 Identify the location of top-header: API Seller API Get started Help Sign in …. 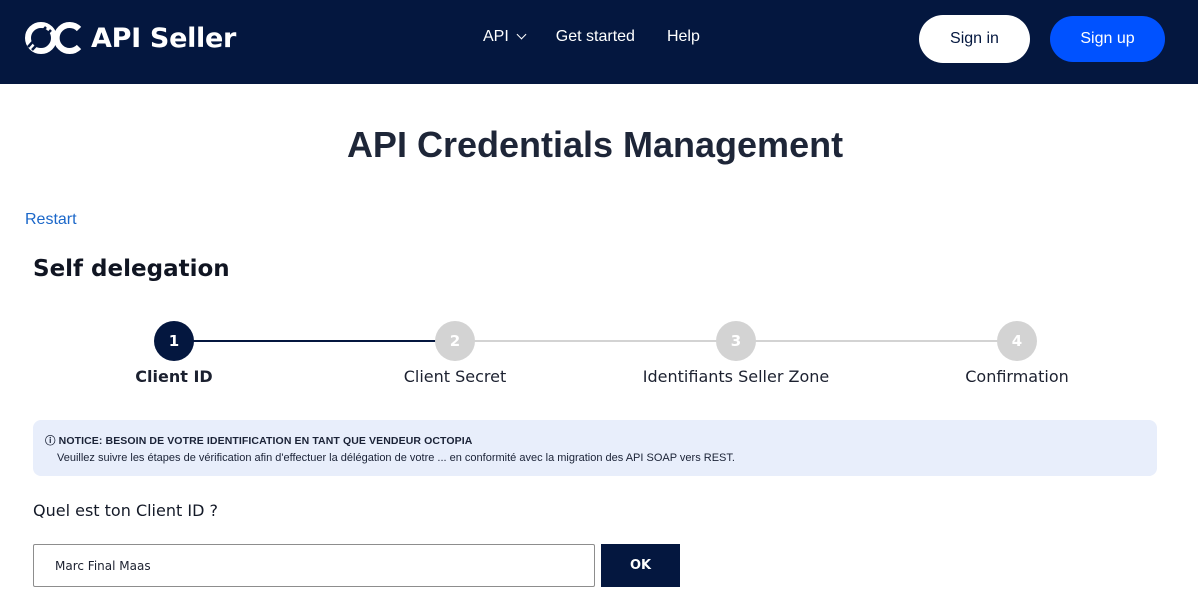
(599, 42).